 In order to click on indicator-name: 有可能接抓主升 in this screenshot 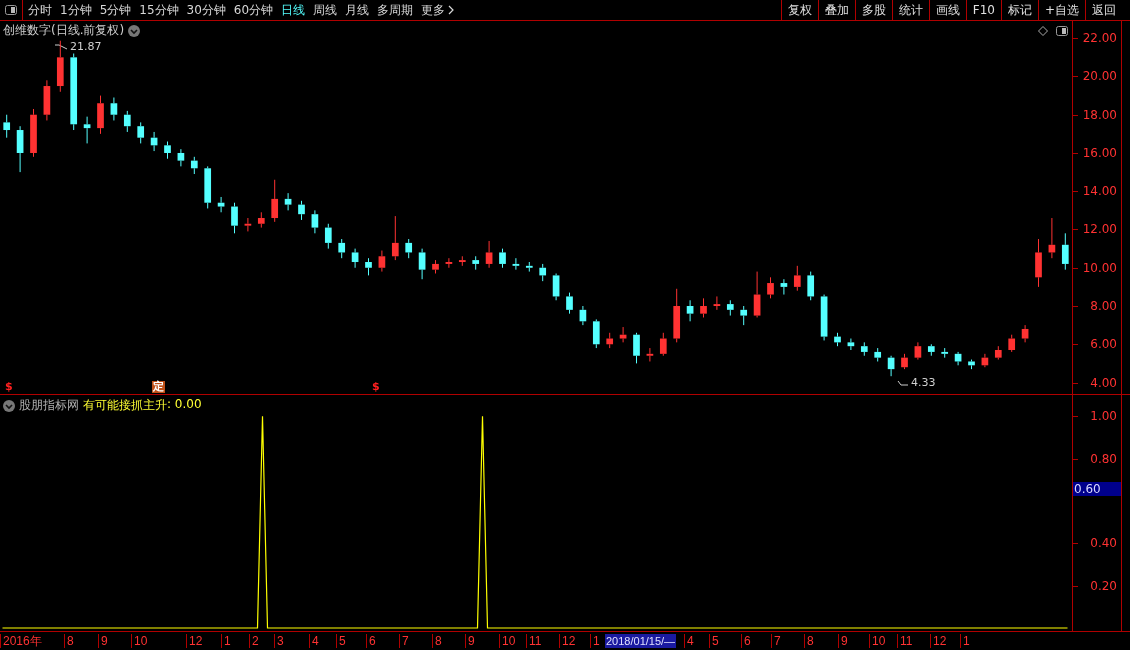, I will do `click(125, 405)`.